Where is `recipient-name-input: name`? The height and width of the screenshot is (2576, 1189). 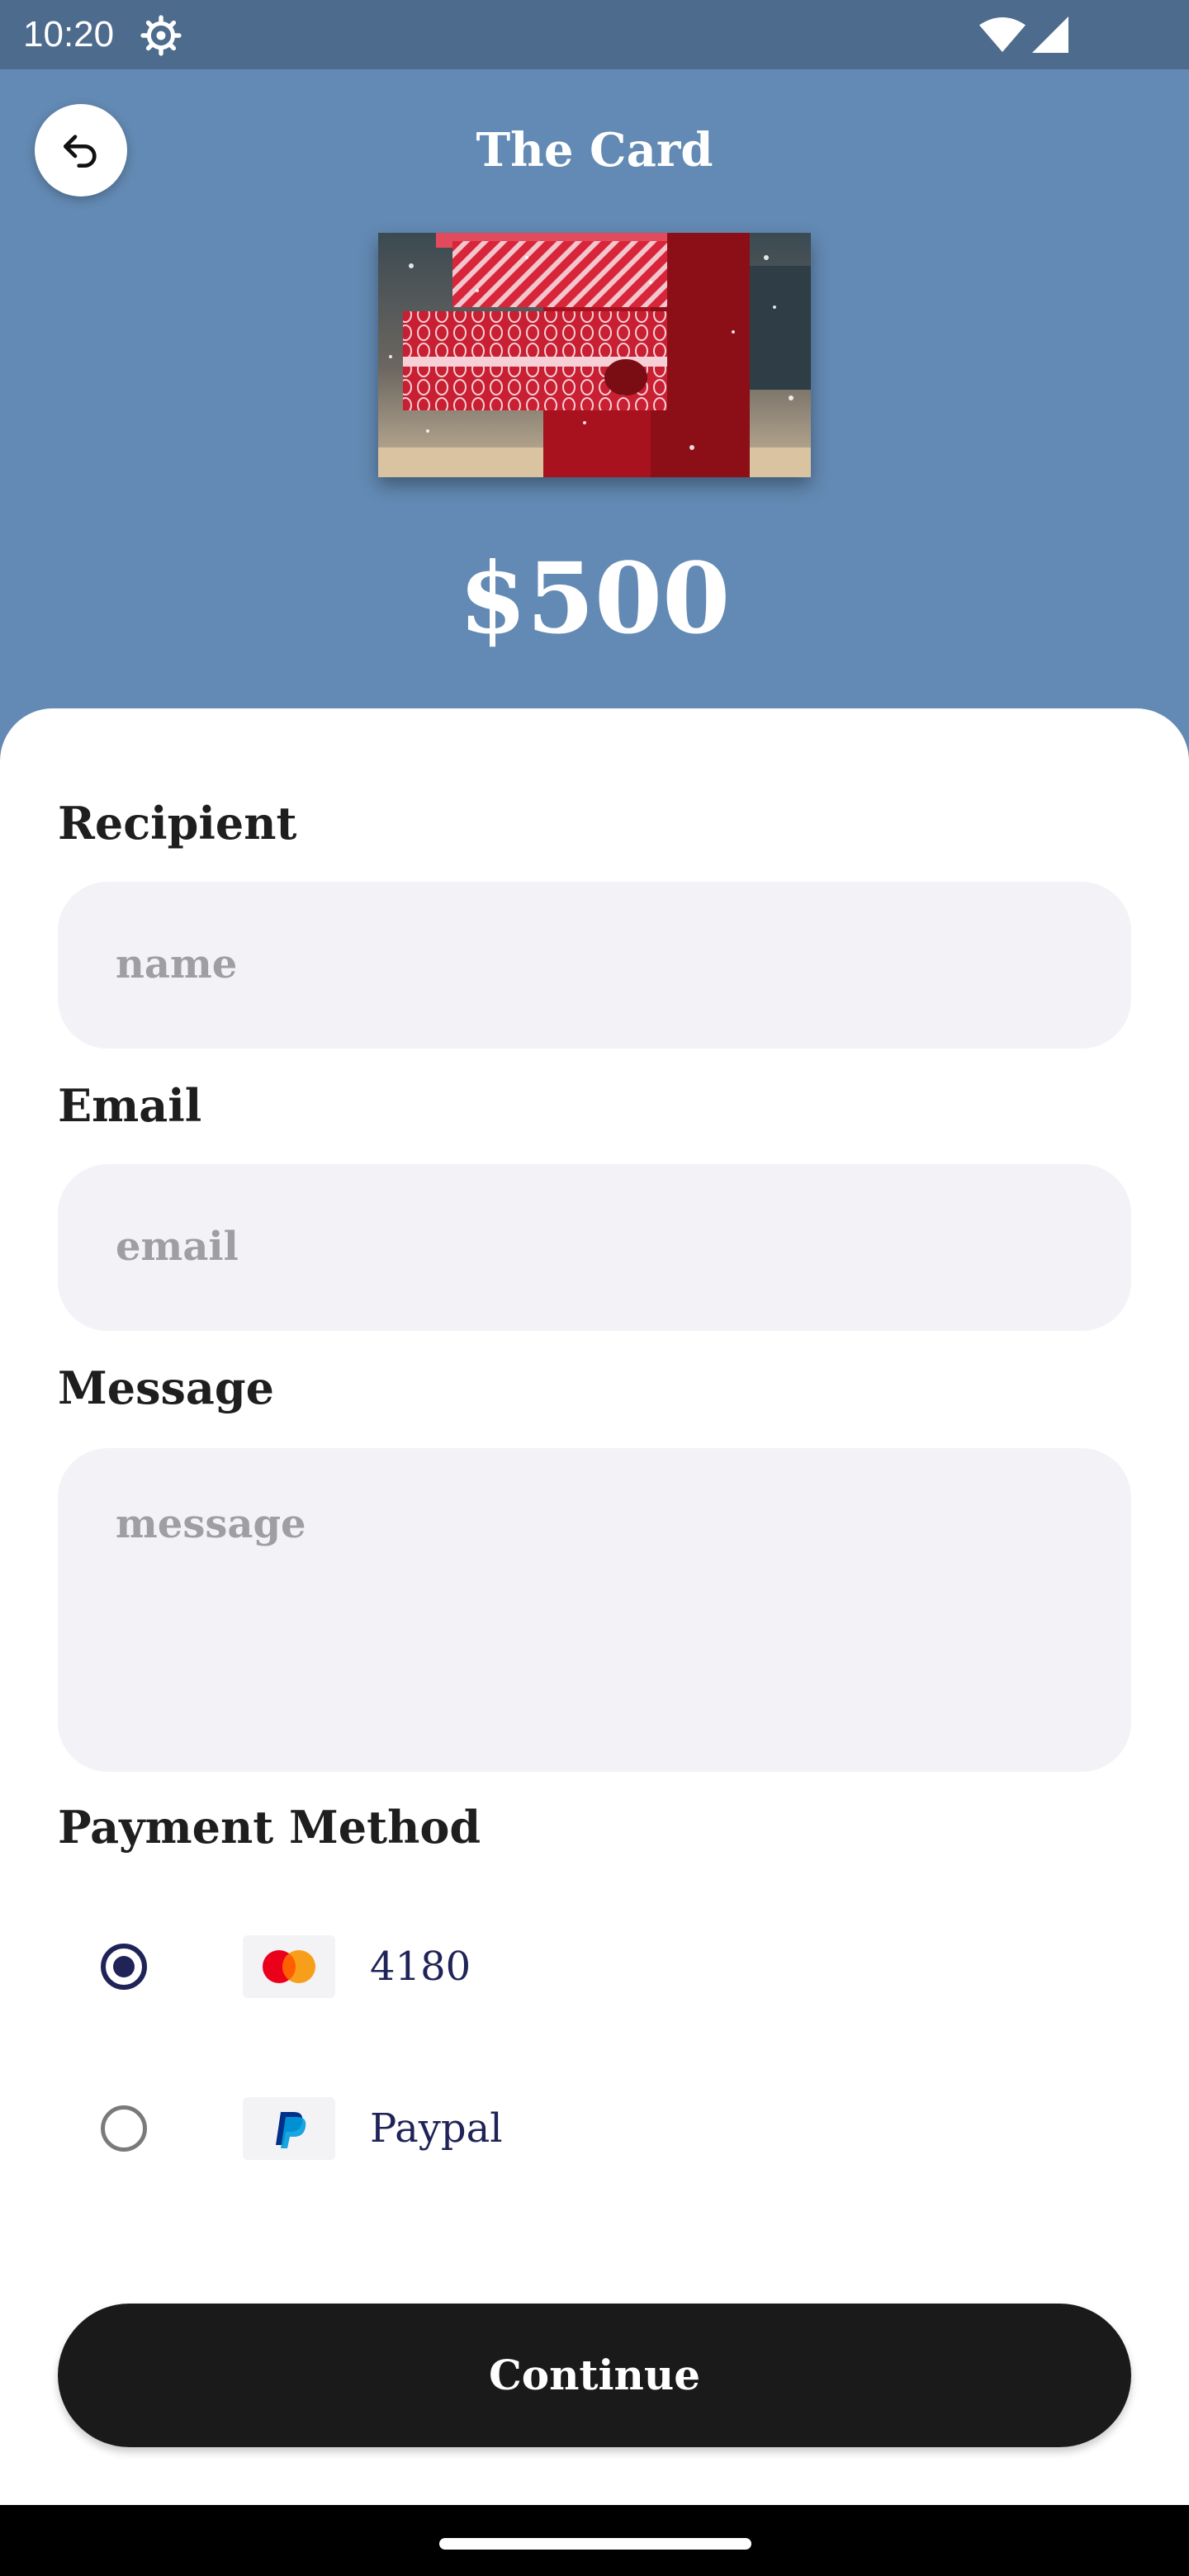
recipient-name-input: name is located at coordinates (594, 965).